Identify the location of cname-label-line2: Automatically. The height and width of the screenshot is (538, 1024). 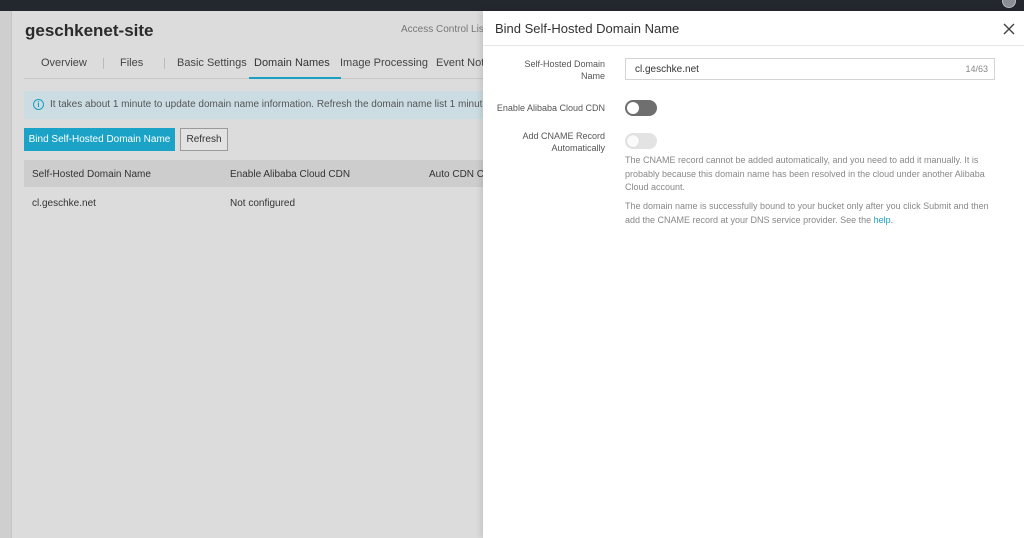
(578, 148).